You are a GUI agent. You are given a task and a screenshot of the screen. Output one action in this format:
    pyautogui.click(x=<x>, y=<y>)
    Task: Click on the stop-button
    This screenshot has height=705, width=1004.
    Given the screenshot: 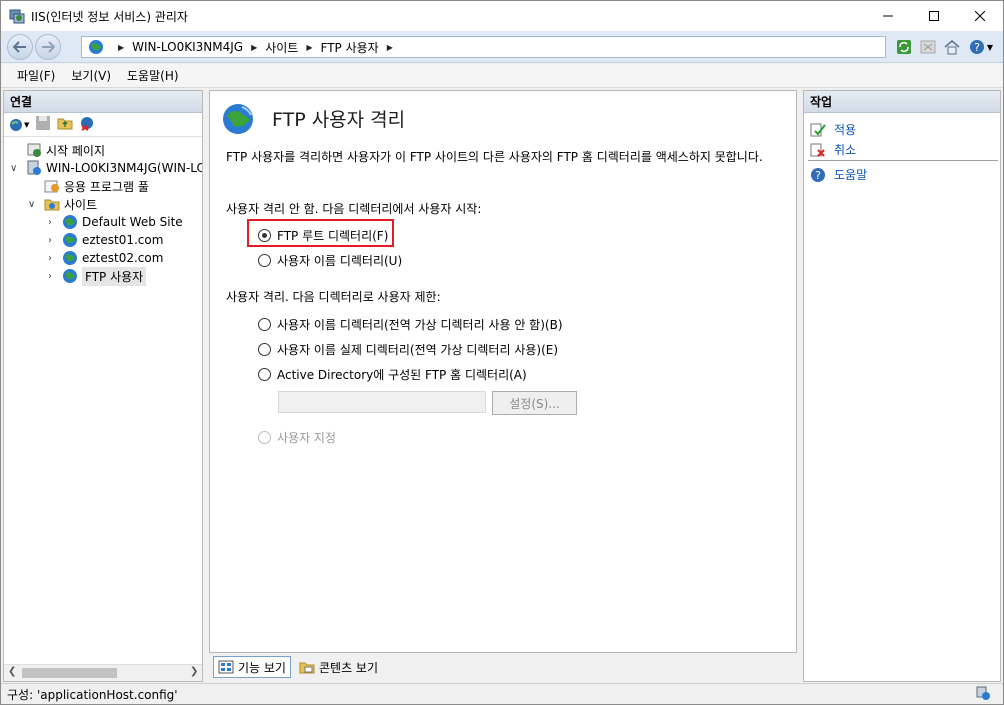 What is the action you would take?
    pyautogui.click(x=928, y=47)
    